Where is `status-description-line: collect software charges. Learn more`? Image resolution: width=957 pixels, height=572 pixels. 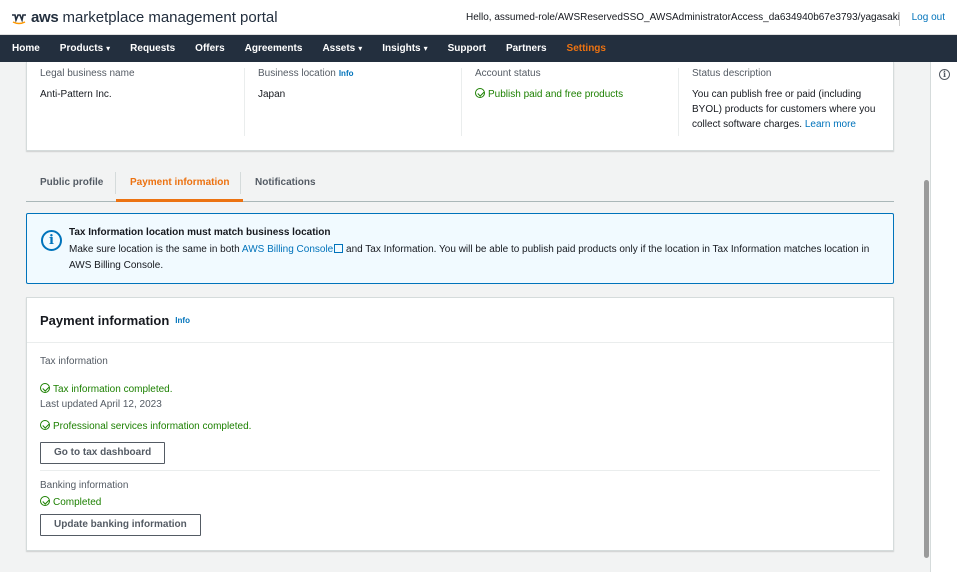 status-description-line: collect software charges. Learn more is located at coordinates (790, 124).